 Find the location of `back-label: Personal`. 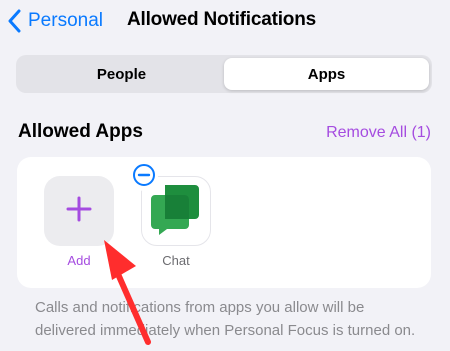

back-label: Personal is located at coordinates (65, 20).